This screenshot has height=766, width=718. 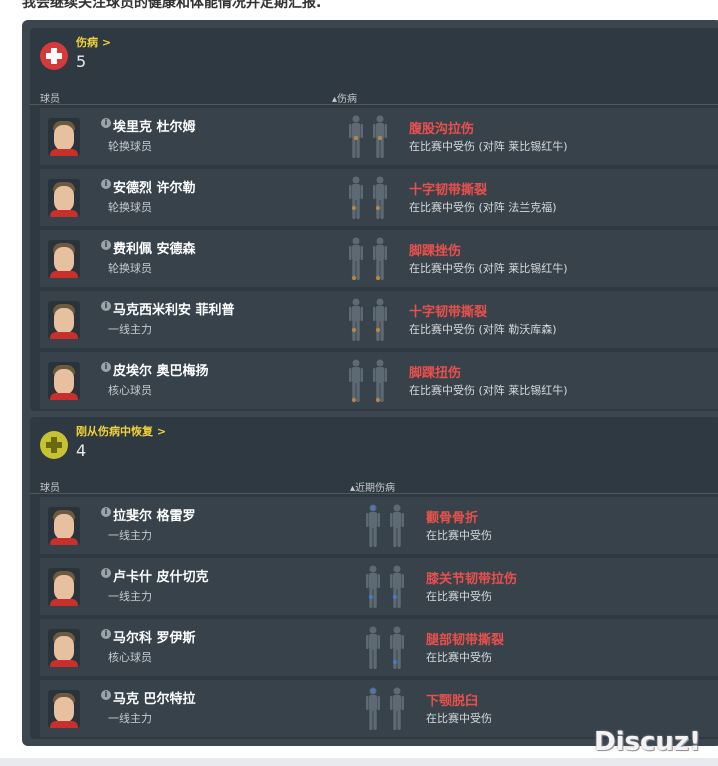 What do you see at coordinates (121, 431) in the screenshot?
I see `recovered-section-title: 刚从伤病中恢复 >` at bounding box center [121, 431].